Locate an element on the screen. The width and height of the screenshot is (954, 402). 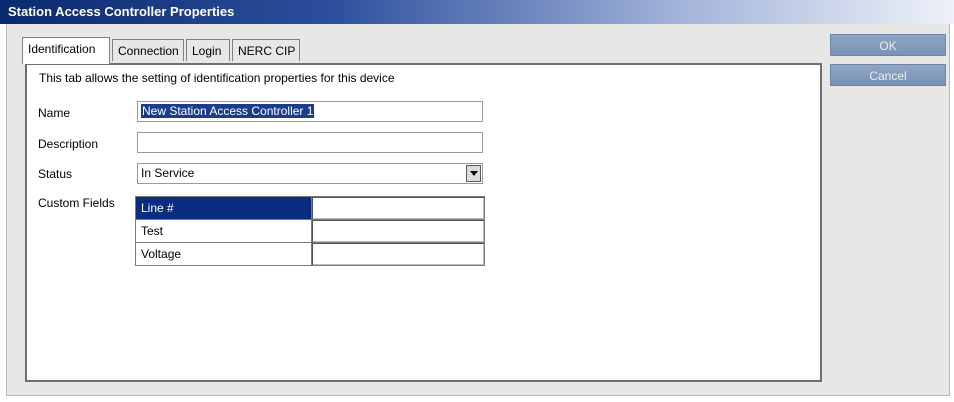
chevron-down-icon is located at coordinates (473, 173).